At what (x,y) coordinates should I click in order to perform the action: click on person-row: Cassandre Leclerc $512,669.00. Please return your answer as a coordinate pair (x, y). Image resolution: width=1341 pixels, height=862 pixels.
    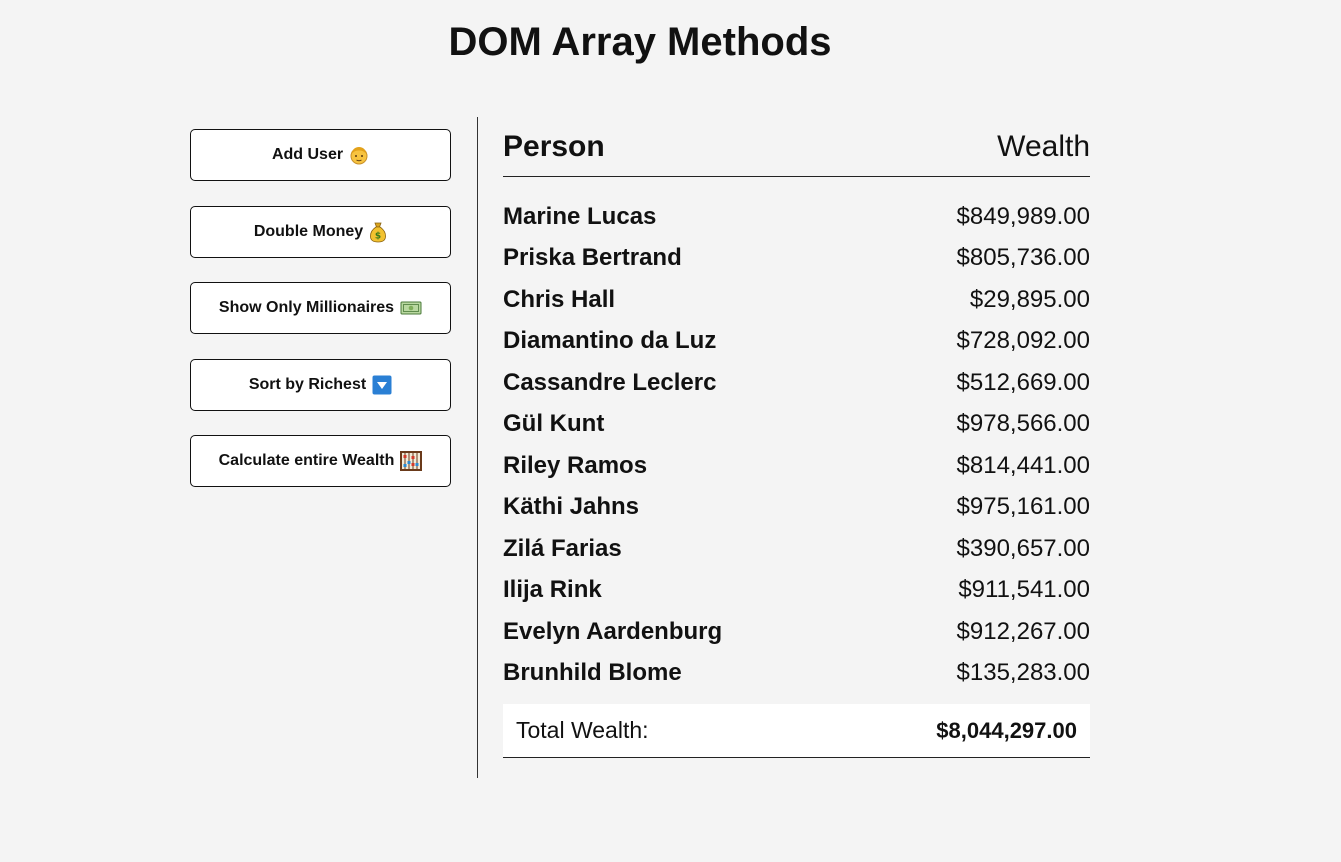
    Looking at the image, I should click on (796, 383).